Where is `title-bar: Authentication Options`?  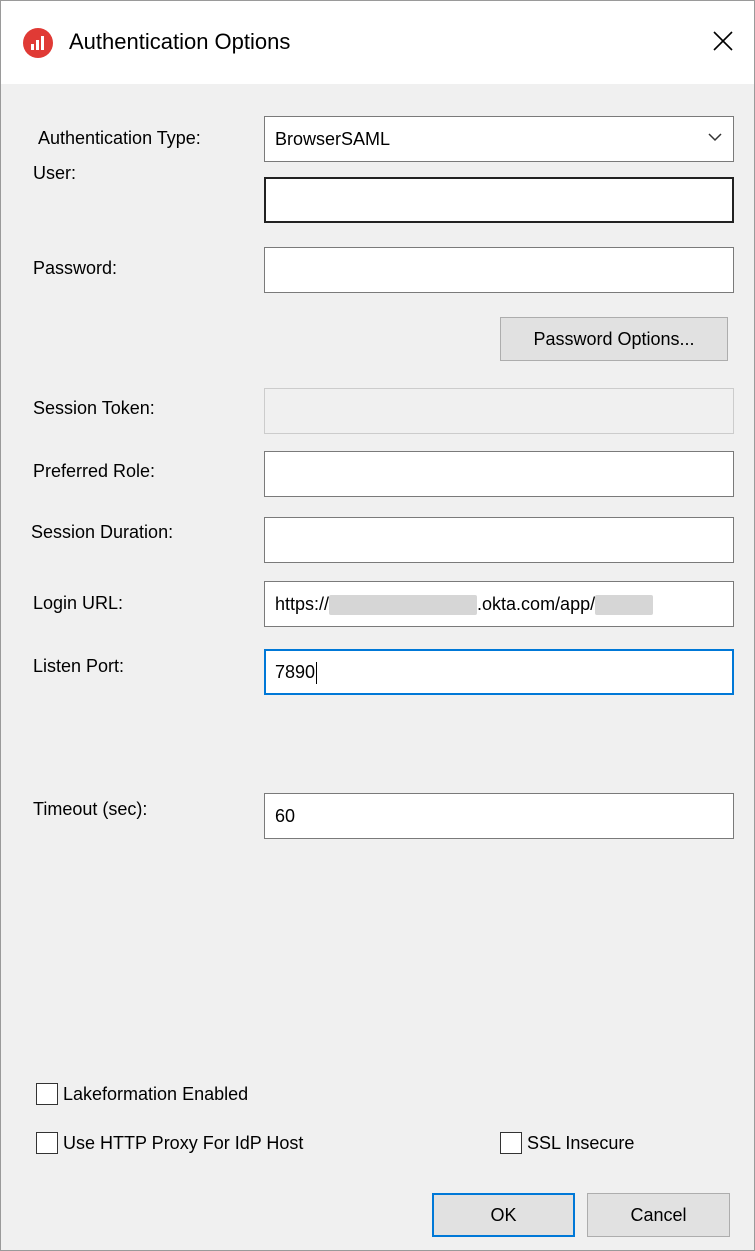
title-bar: Authentication Options is located at coordinates (377, 42).